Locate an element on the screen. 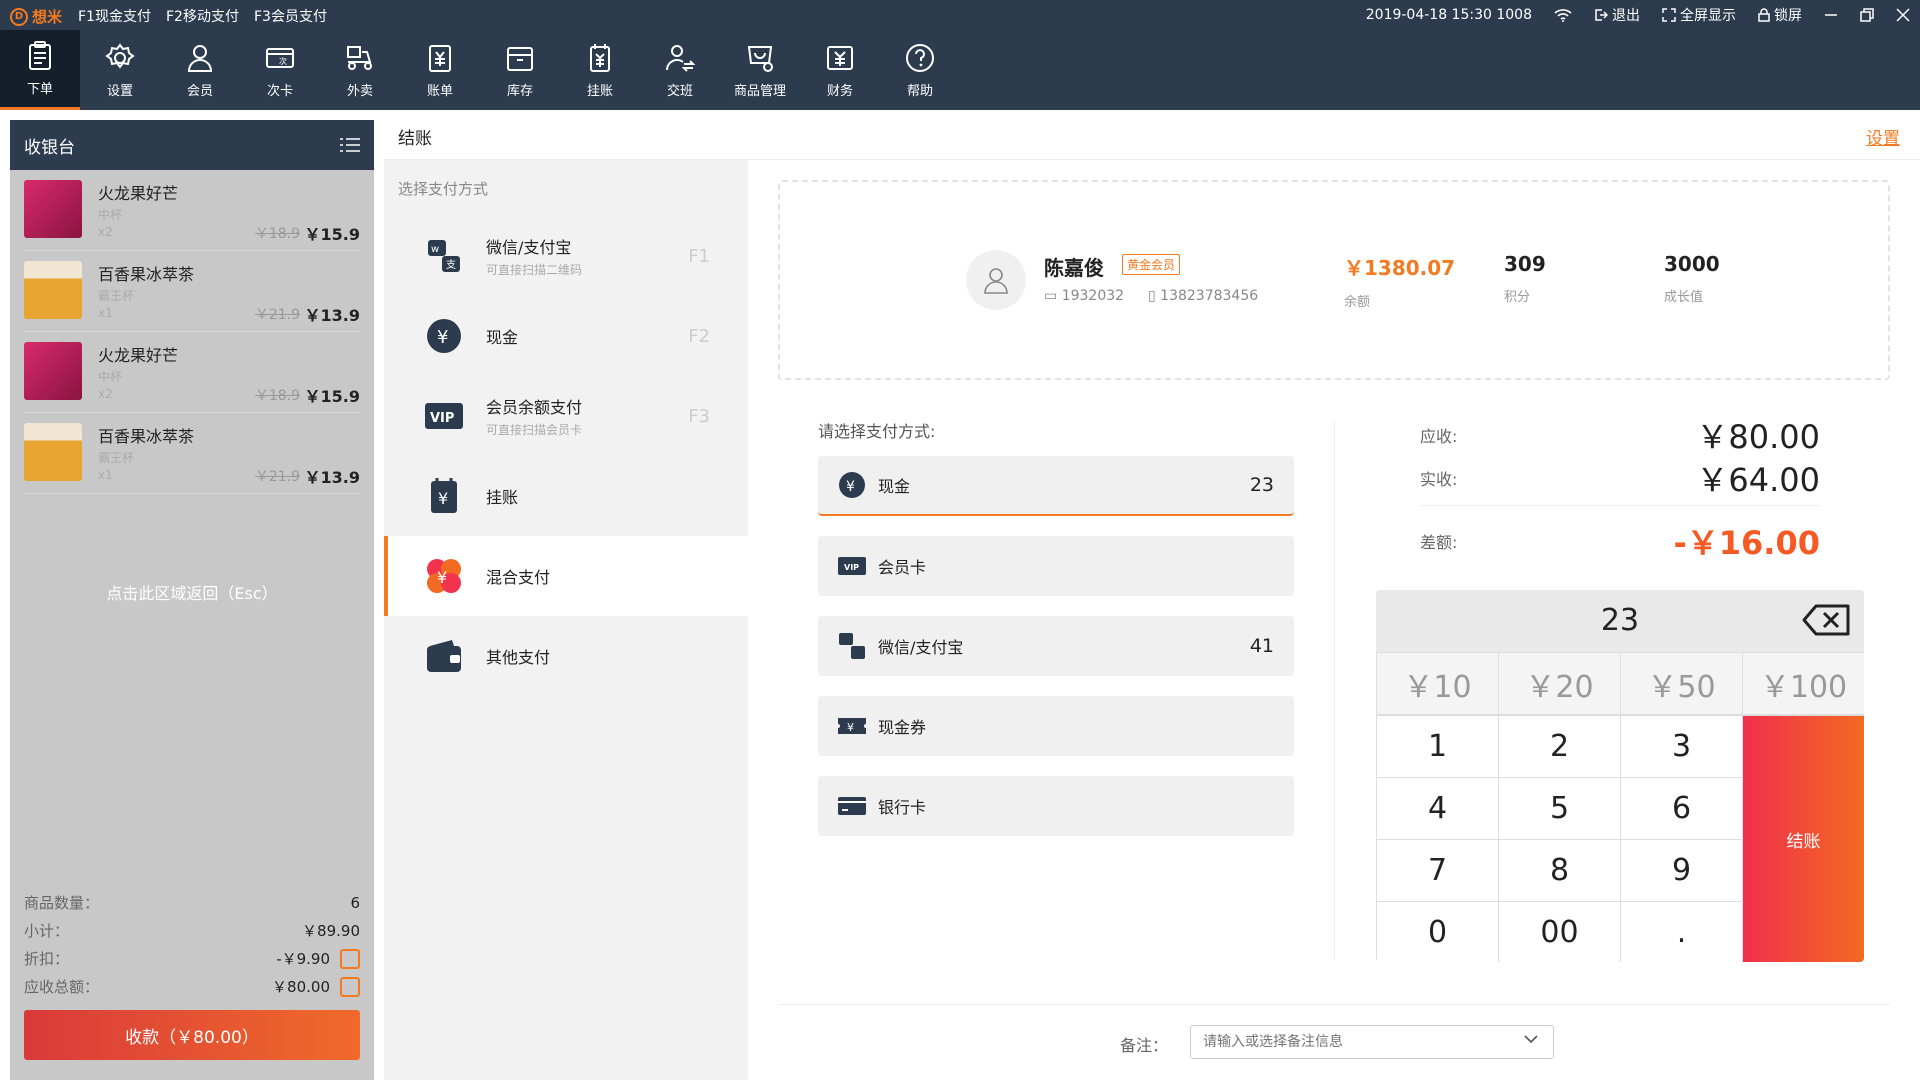  toolbar-help: 帮助 is located at coordinates (920, 70).